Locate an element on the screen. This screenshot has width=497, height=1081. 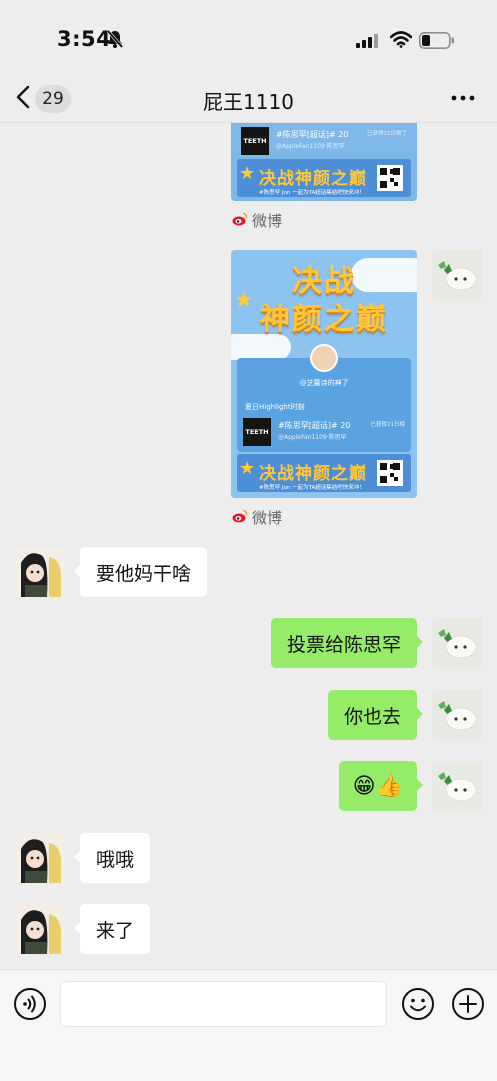
voice-icon is located at coordinates (30, 1006).